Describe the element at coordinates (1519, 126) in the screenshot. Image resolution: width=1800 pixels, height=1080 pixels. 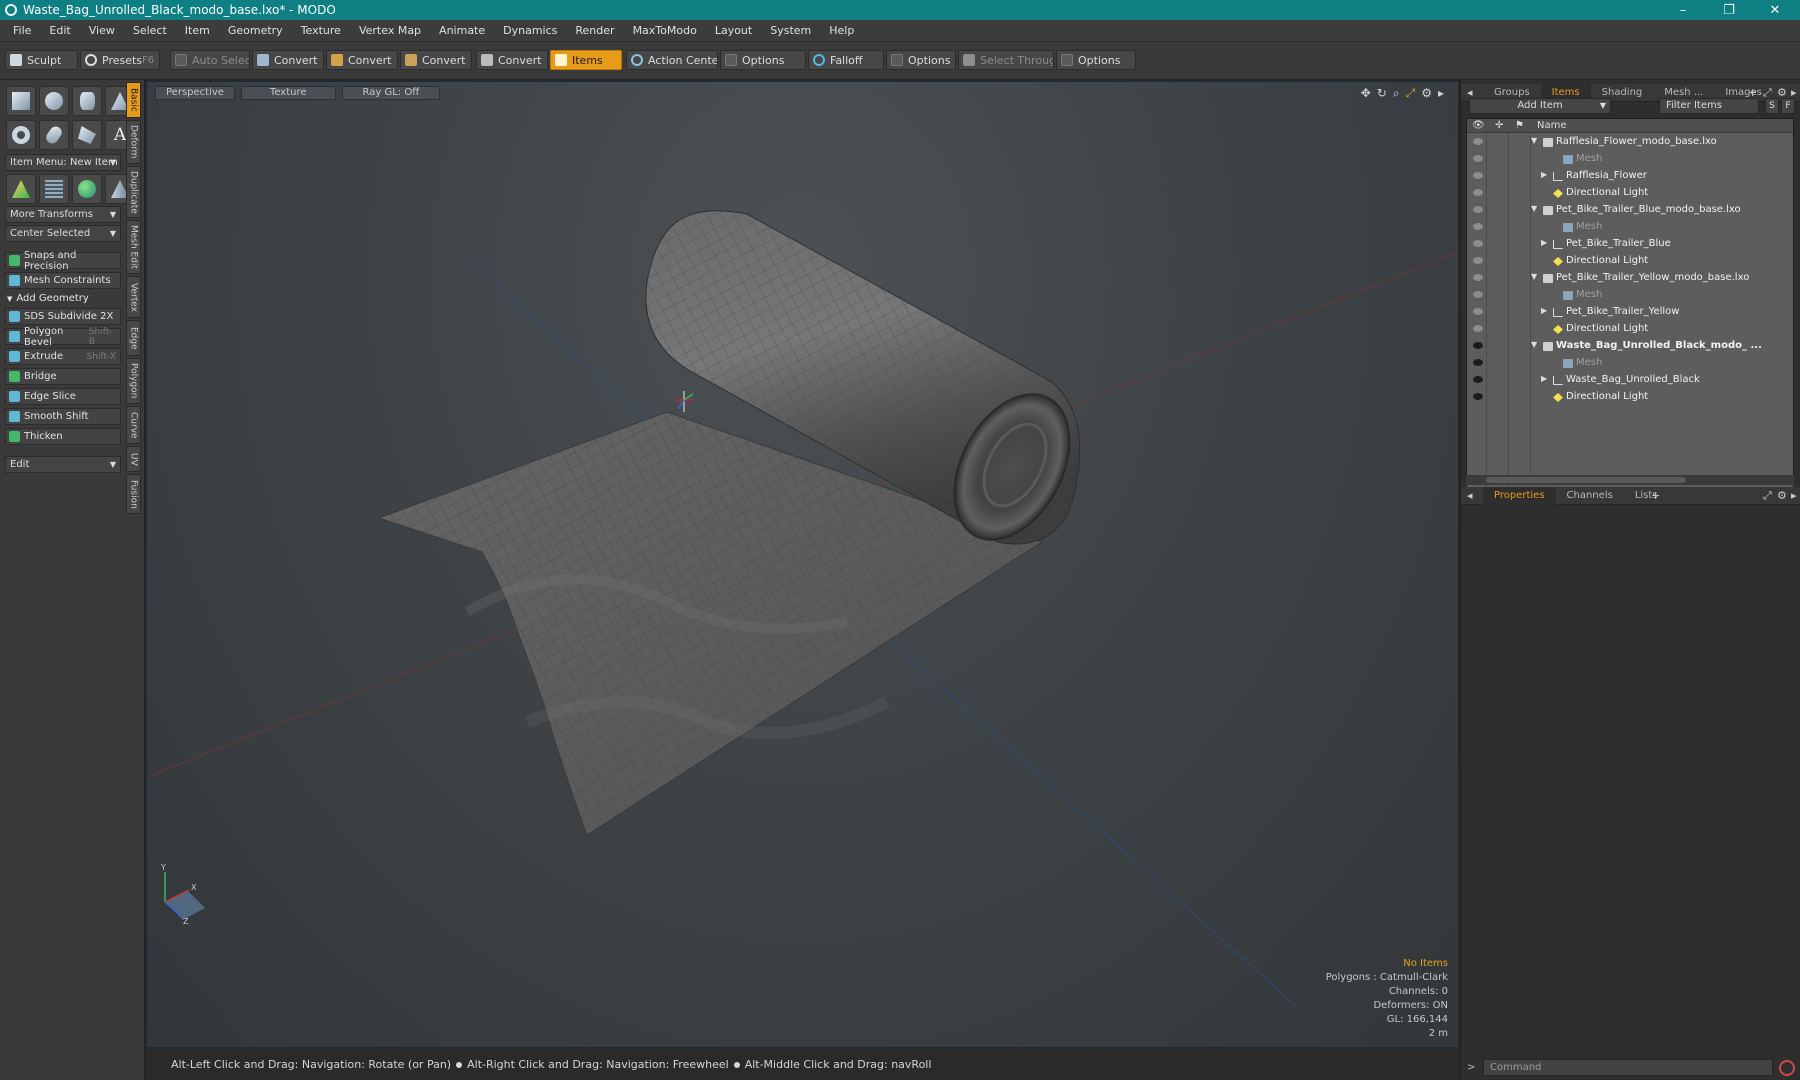
I see `render-column-icon: ⚑` at that location.